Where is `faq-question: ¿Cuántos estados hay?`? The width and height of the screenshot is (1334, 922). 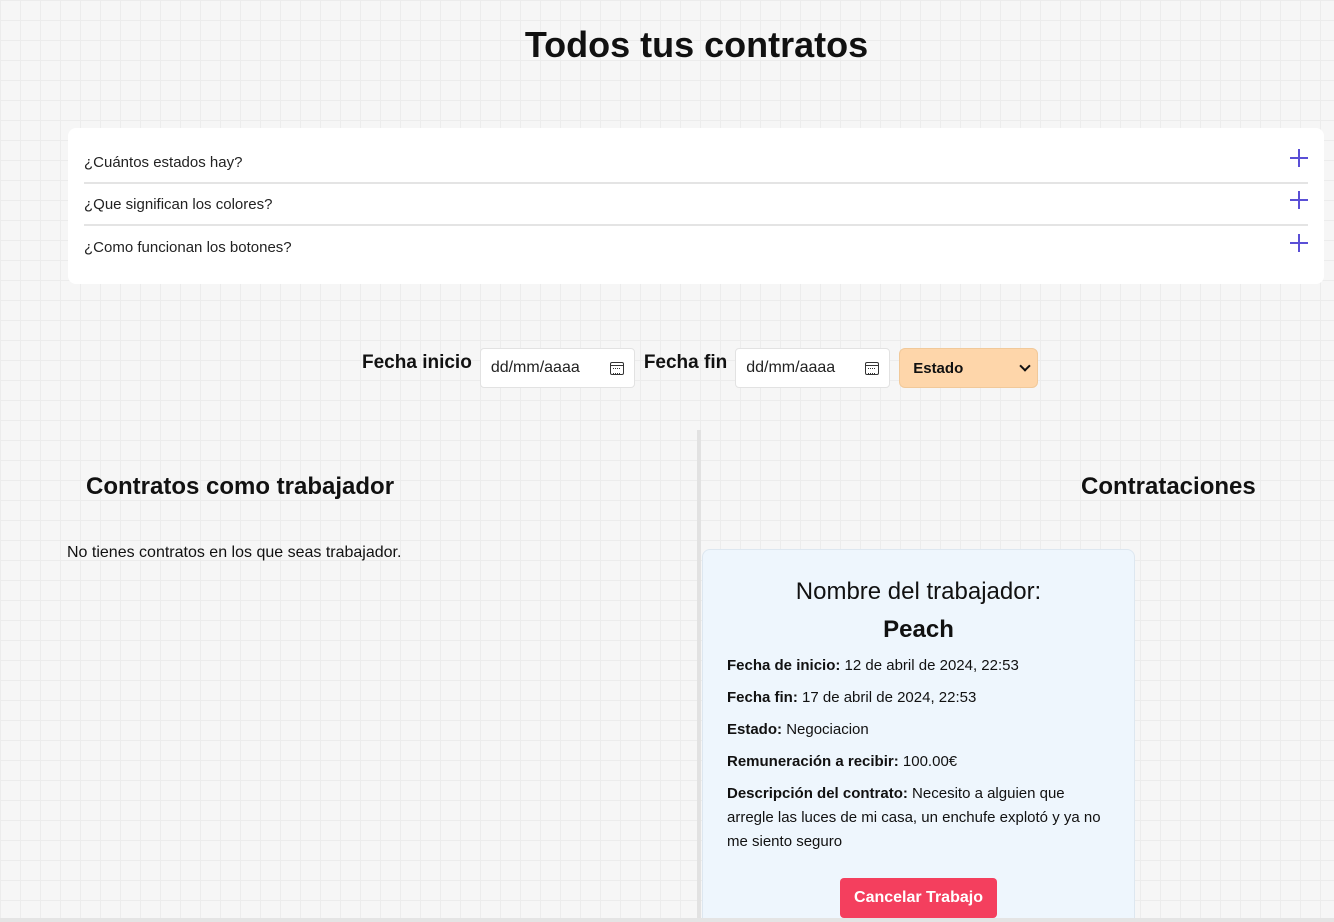 faq-question: ¿Cuántos estados hay? is located at coordinates (163, 162).